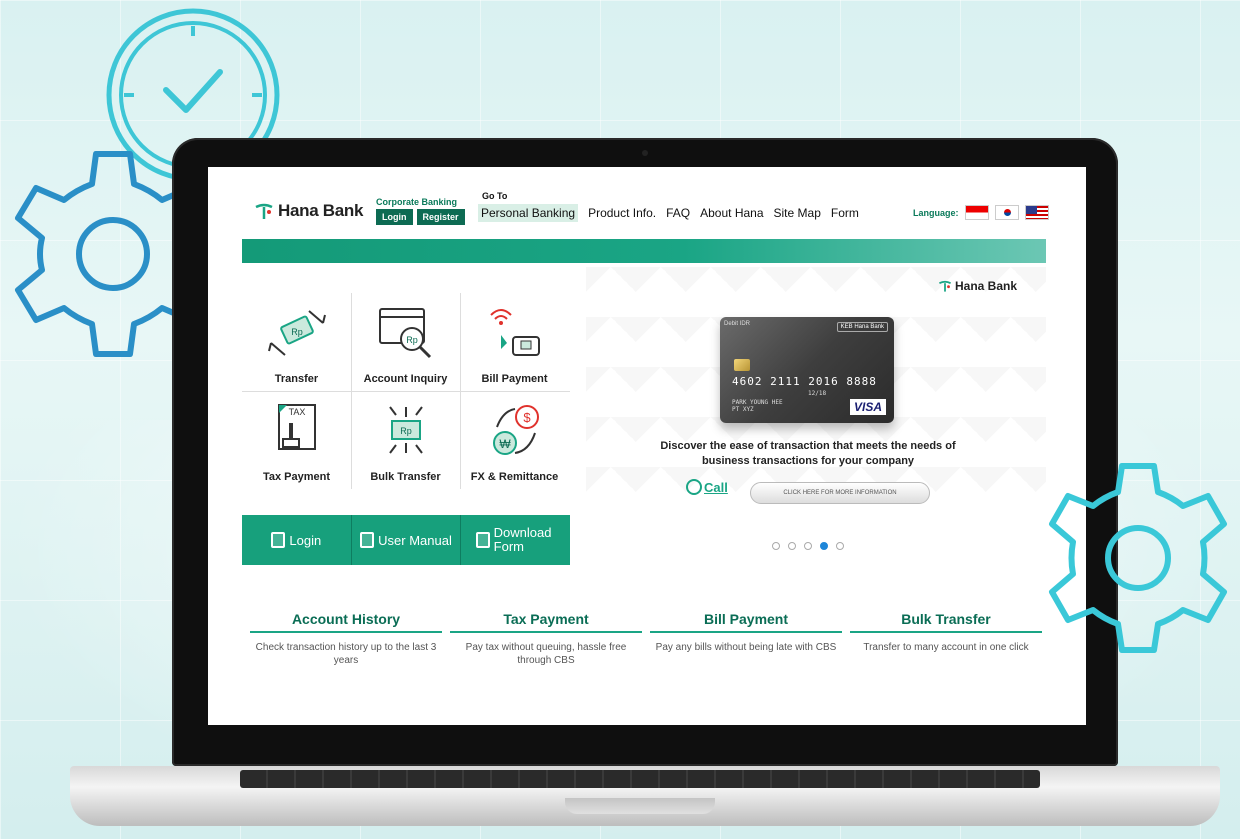 The height and width of the screenshot is (839, 1240). Describe the element at coordinates (1138, 558) in the screenshot. I see `gear-icon` at that location.